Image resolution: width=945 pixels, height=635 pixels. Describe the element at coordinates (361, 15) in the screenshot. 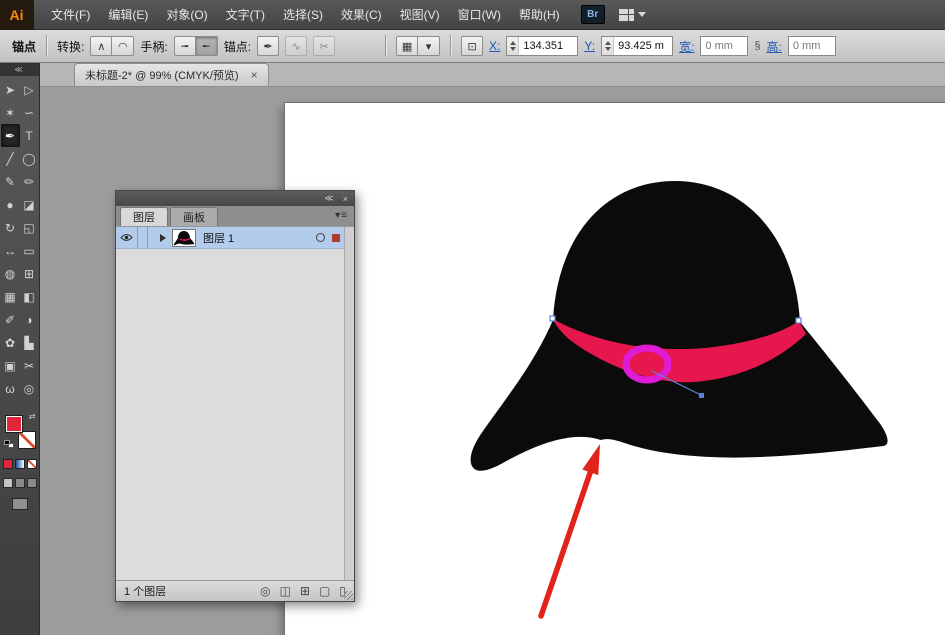

I see `menu-item: 效果(C)` at that location.